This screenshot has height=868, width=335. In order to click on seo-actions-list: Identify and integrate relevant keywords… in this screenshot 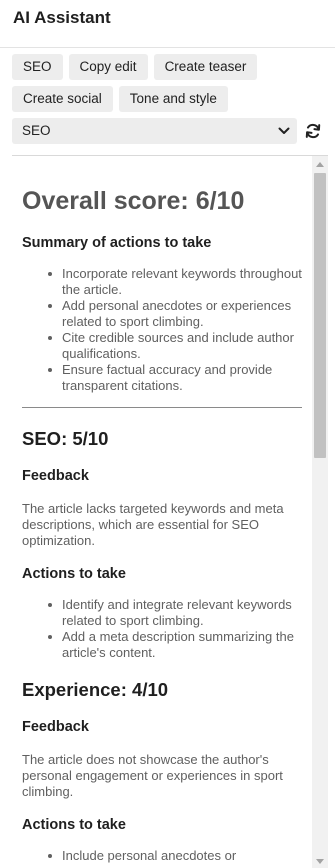, I will do `click(179, 629)`.